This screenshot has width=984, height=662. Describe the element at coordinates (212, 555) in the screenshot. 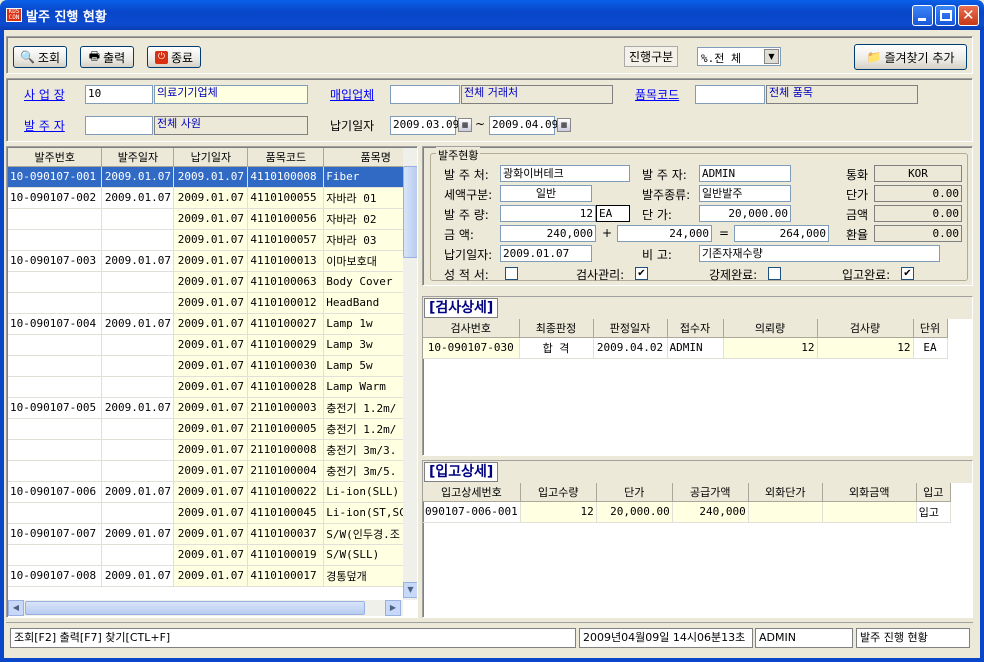

I see `table-row: 2009.01.07 4110100019 S/W(SLL)` at that location.